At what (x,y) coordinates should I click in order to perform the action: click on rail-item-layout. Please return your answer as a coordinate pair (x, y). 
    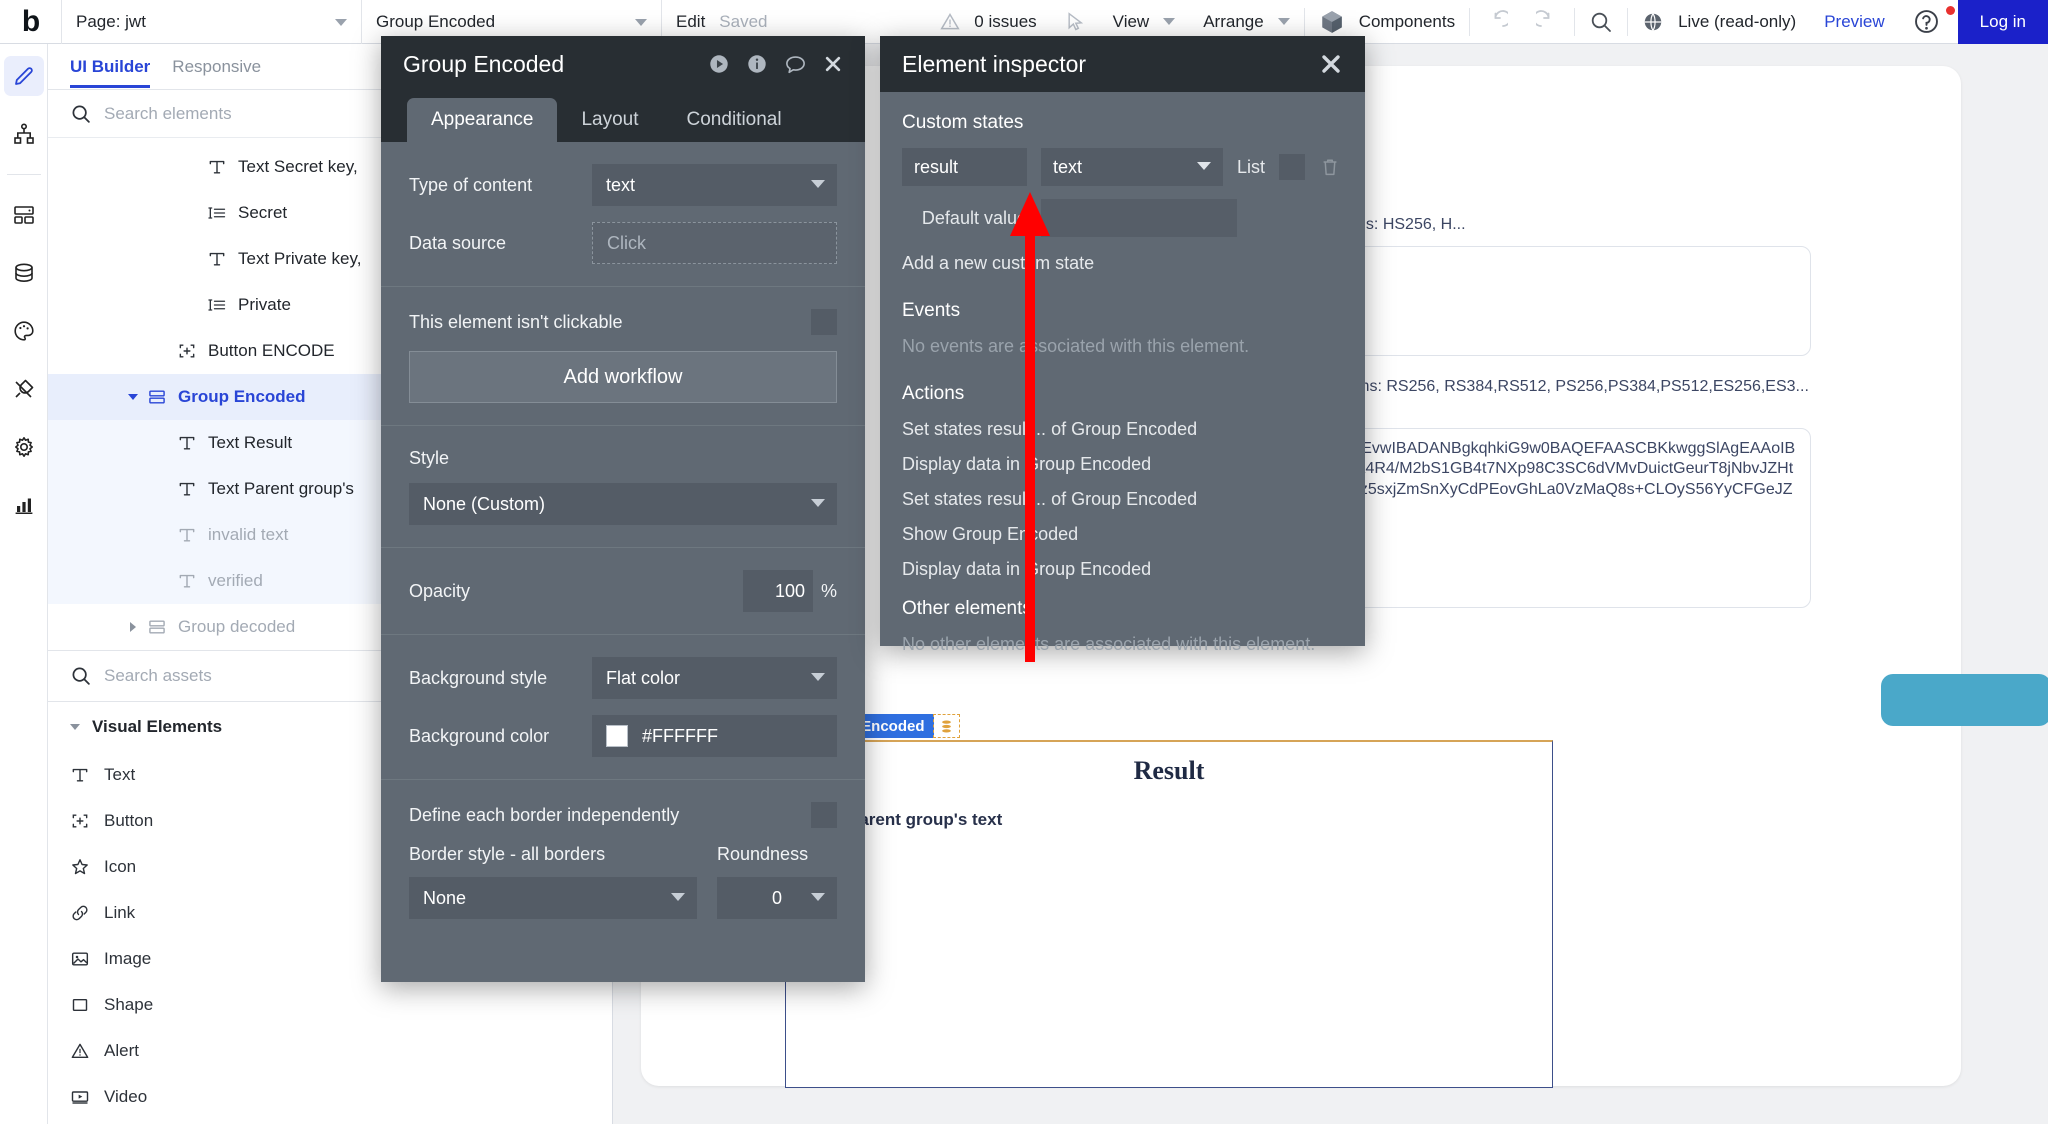
    Looking at the image, I should click on (24, 215).